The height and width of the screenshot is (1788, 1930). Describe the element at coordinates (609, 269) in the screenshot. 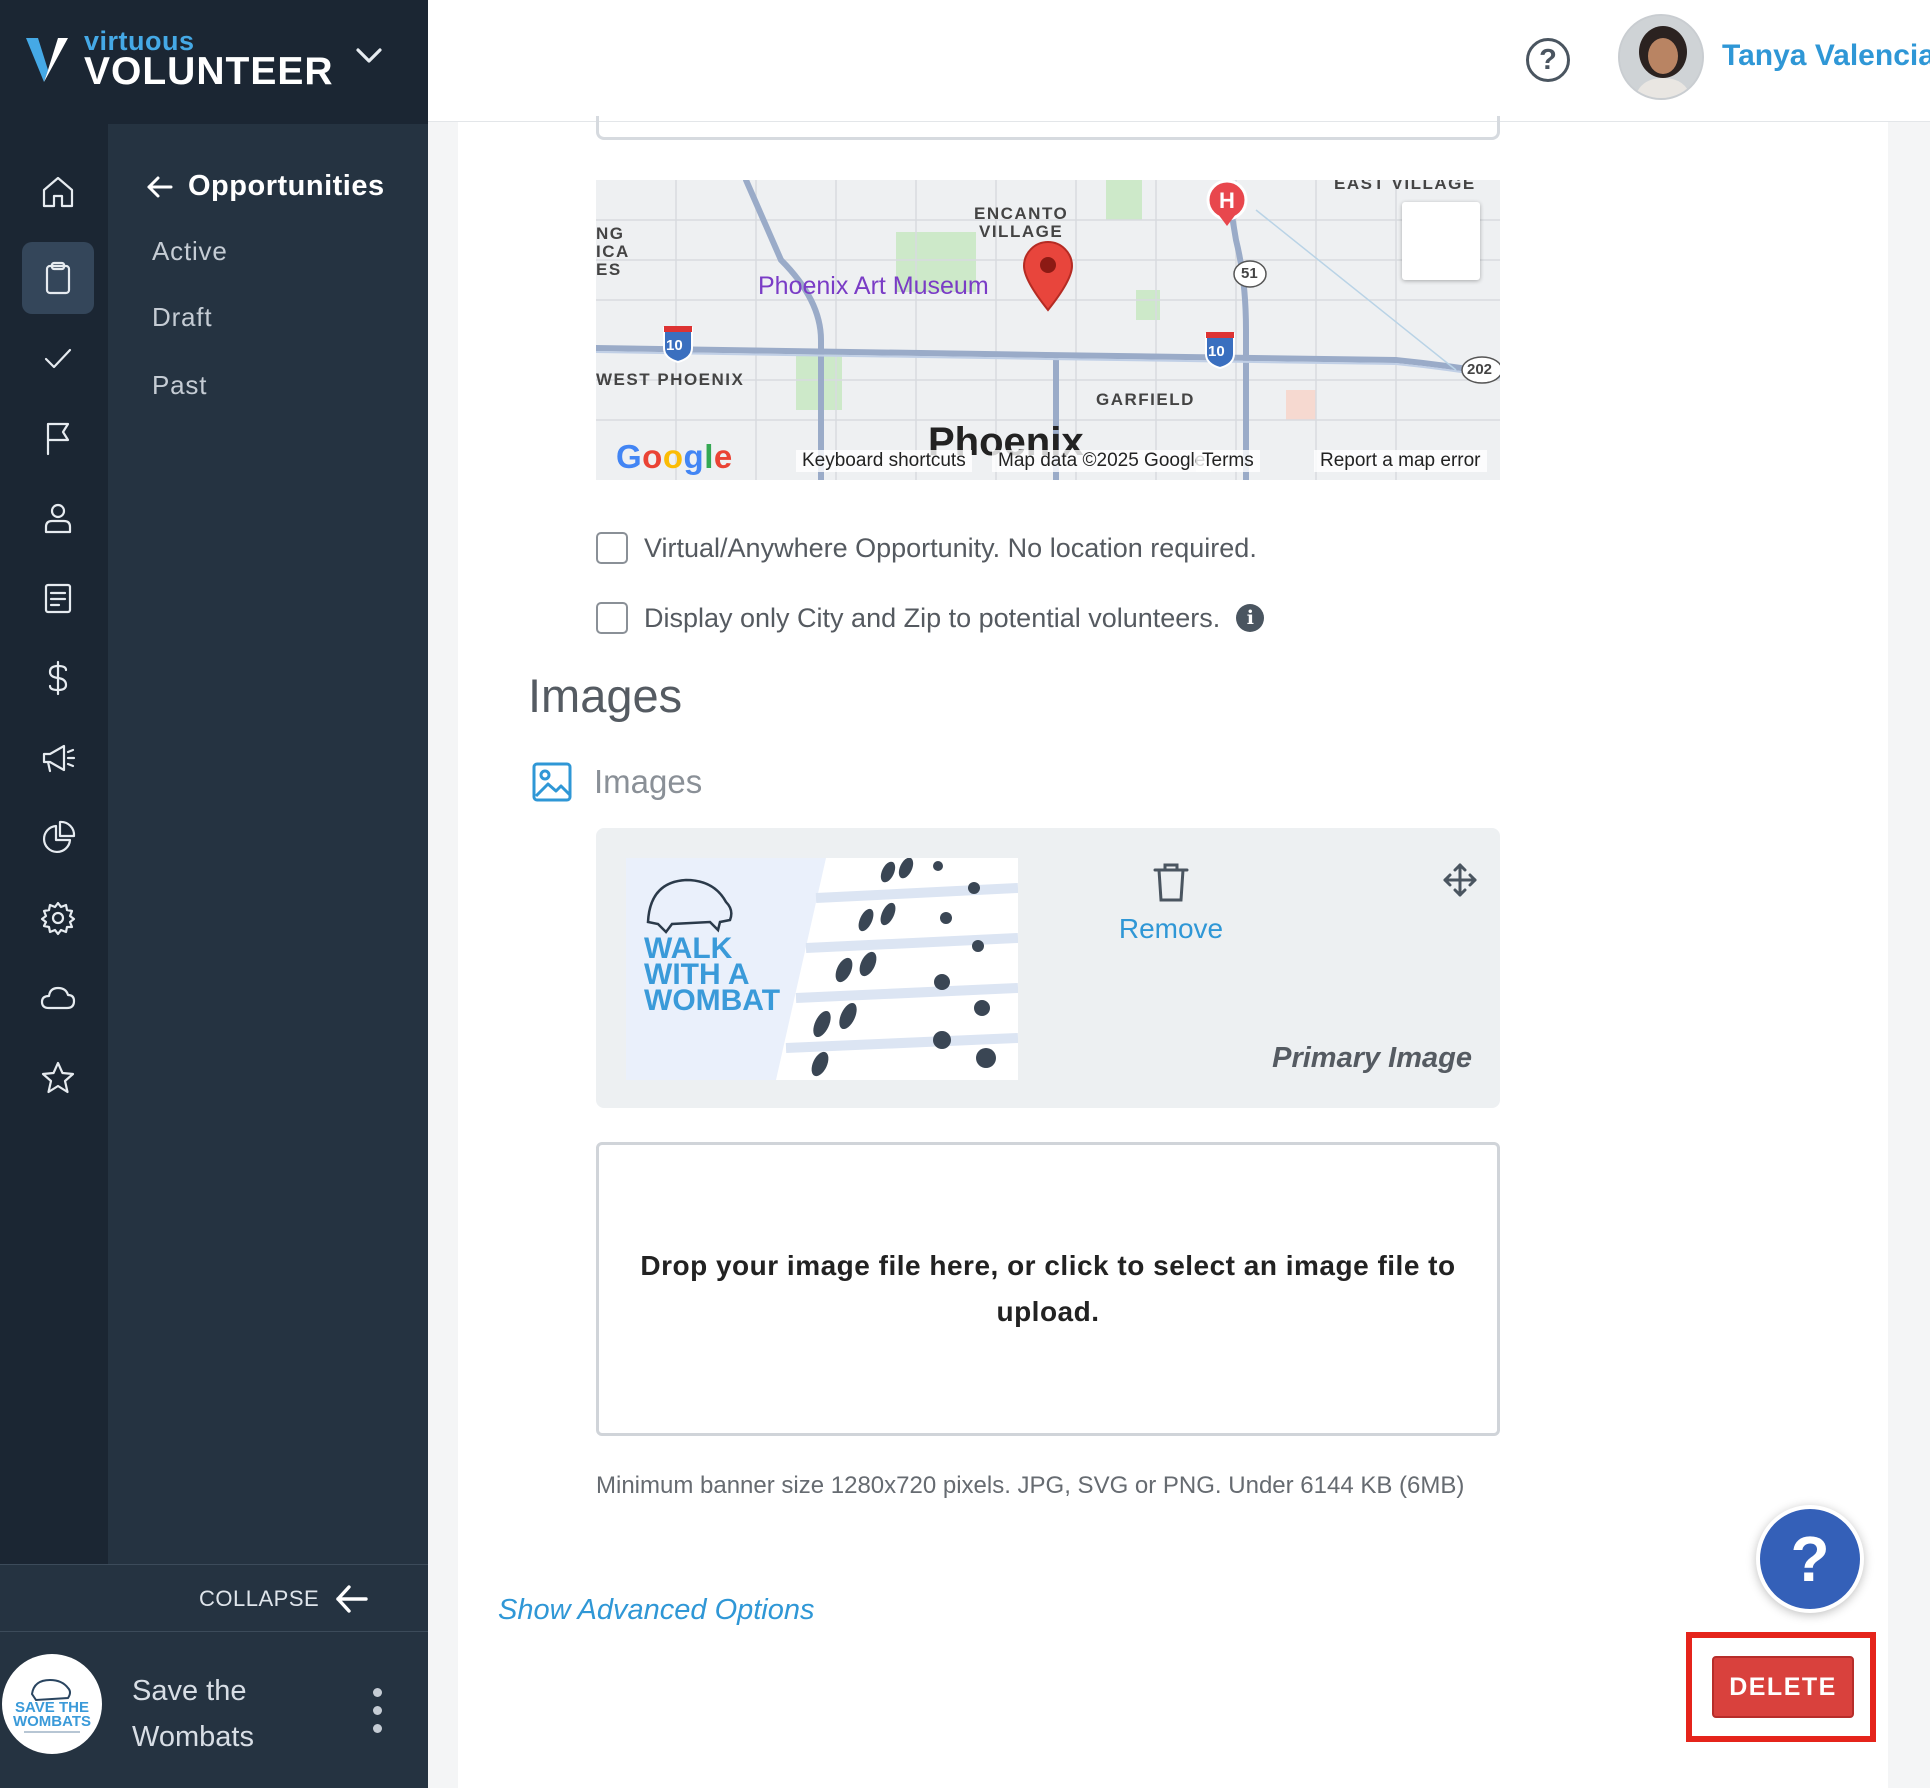

I see `map-label-es: ES` at that location.